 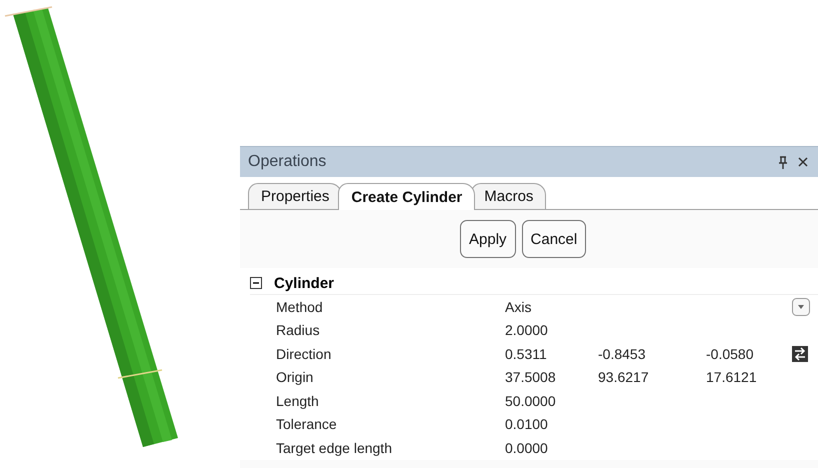 I want to click on tab: Macros, so click(x=508, y=196).